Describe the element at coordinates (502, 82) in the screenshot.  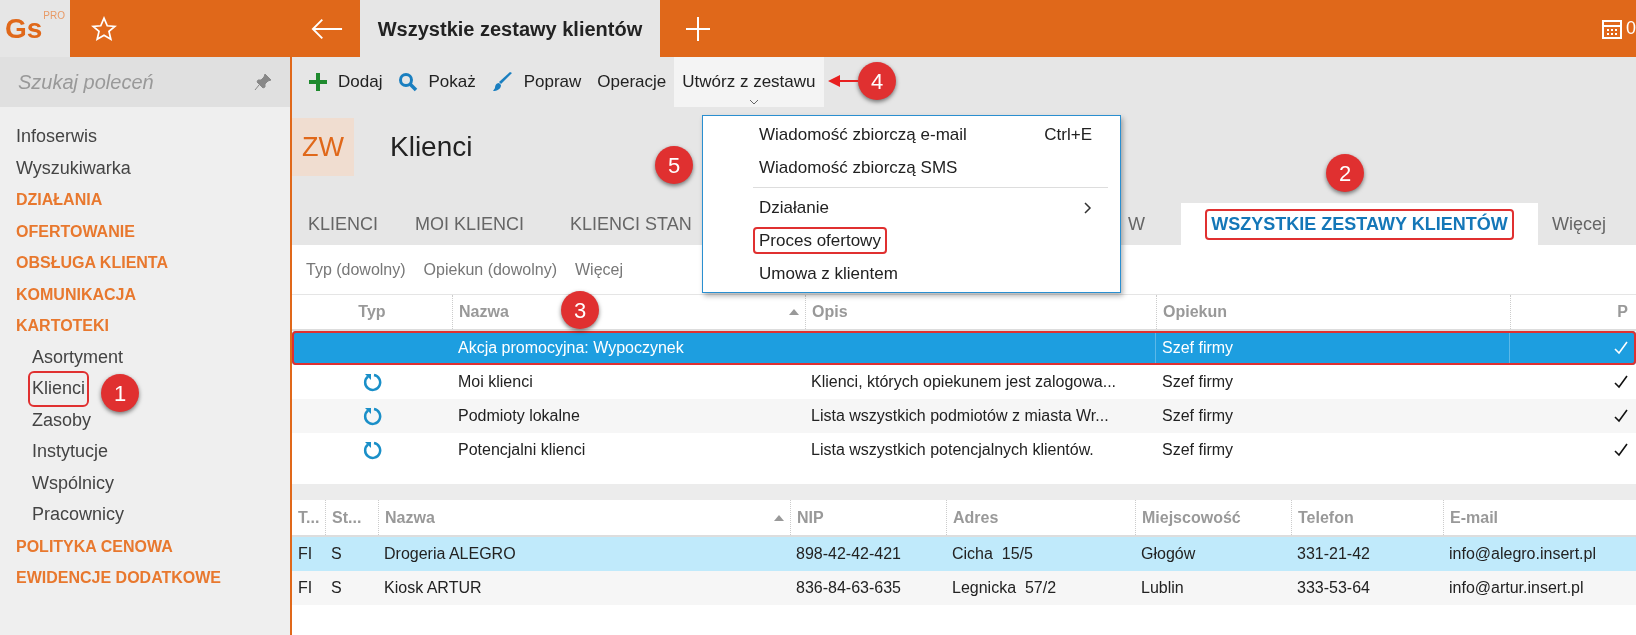
I see `brush-icon` at that location.